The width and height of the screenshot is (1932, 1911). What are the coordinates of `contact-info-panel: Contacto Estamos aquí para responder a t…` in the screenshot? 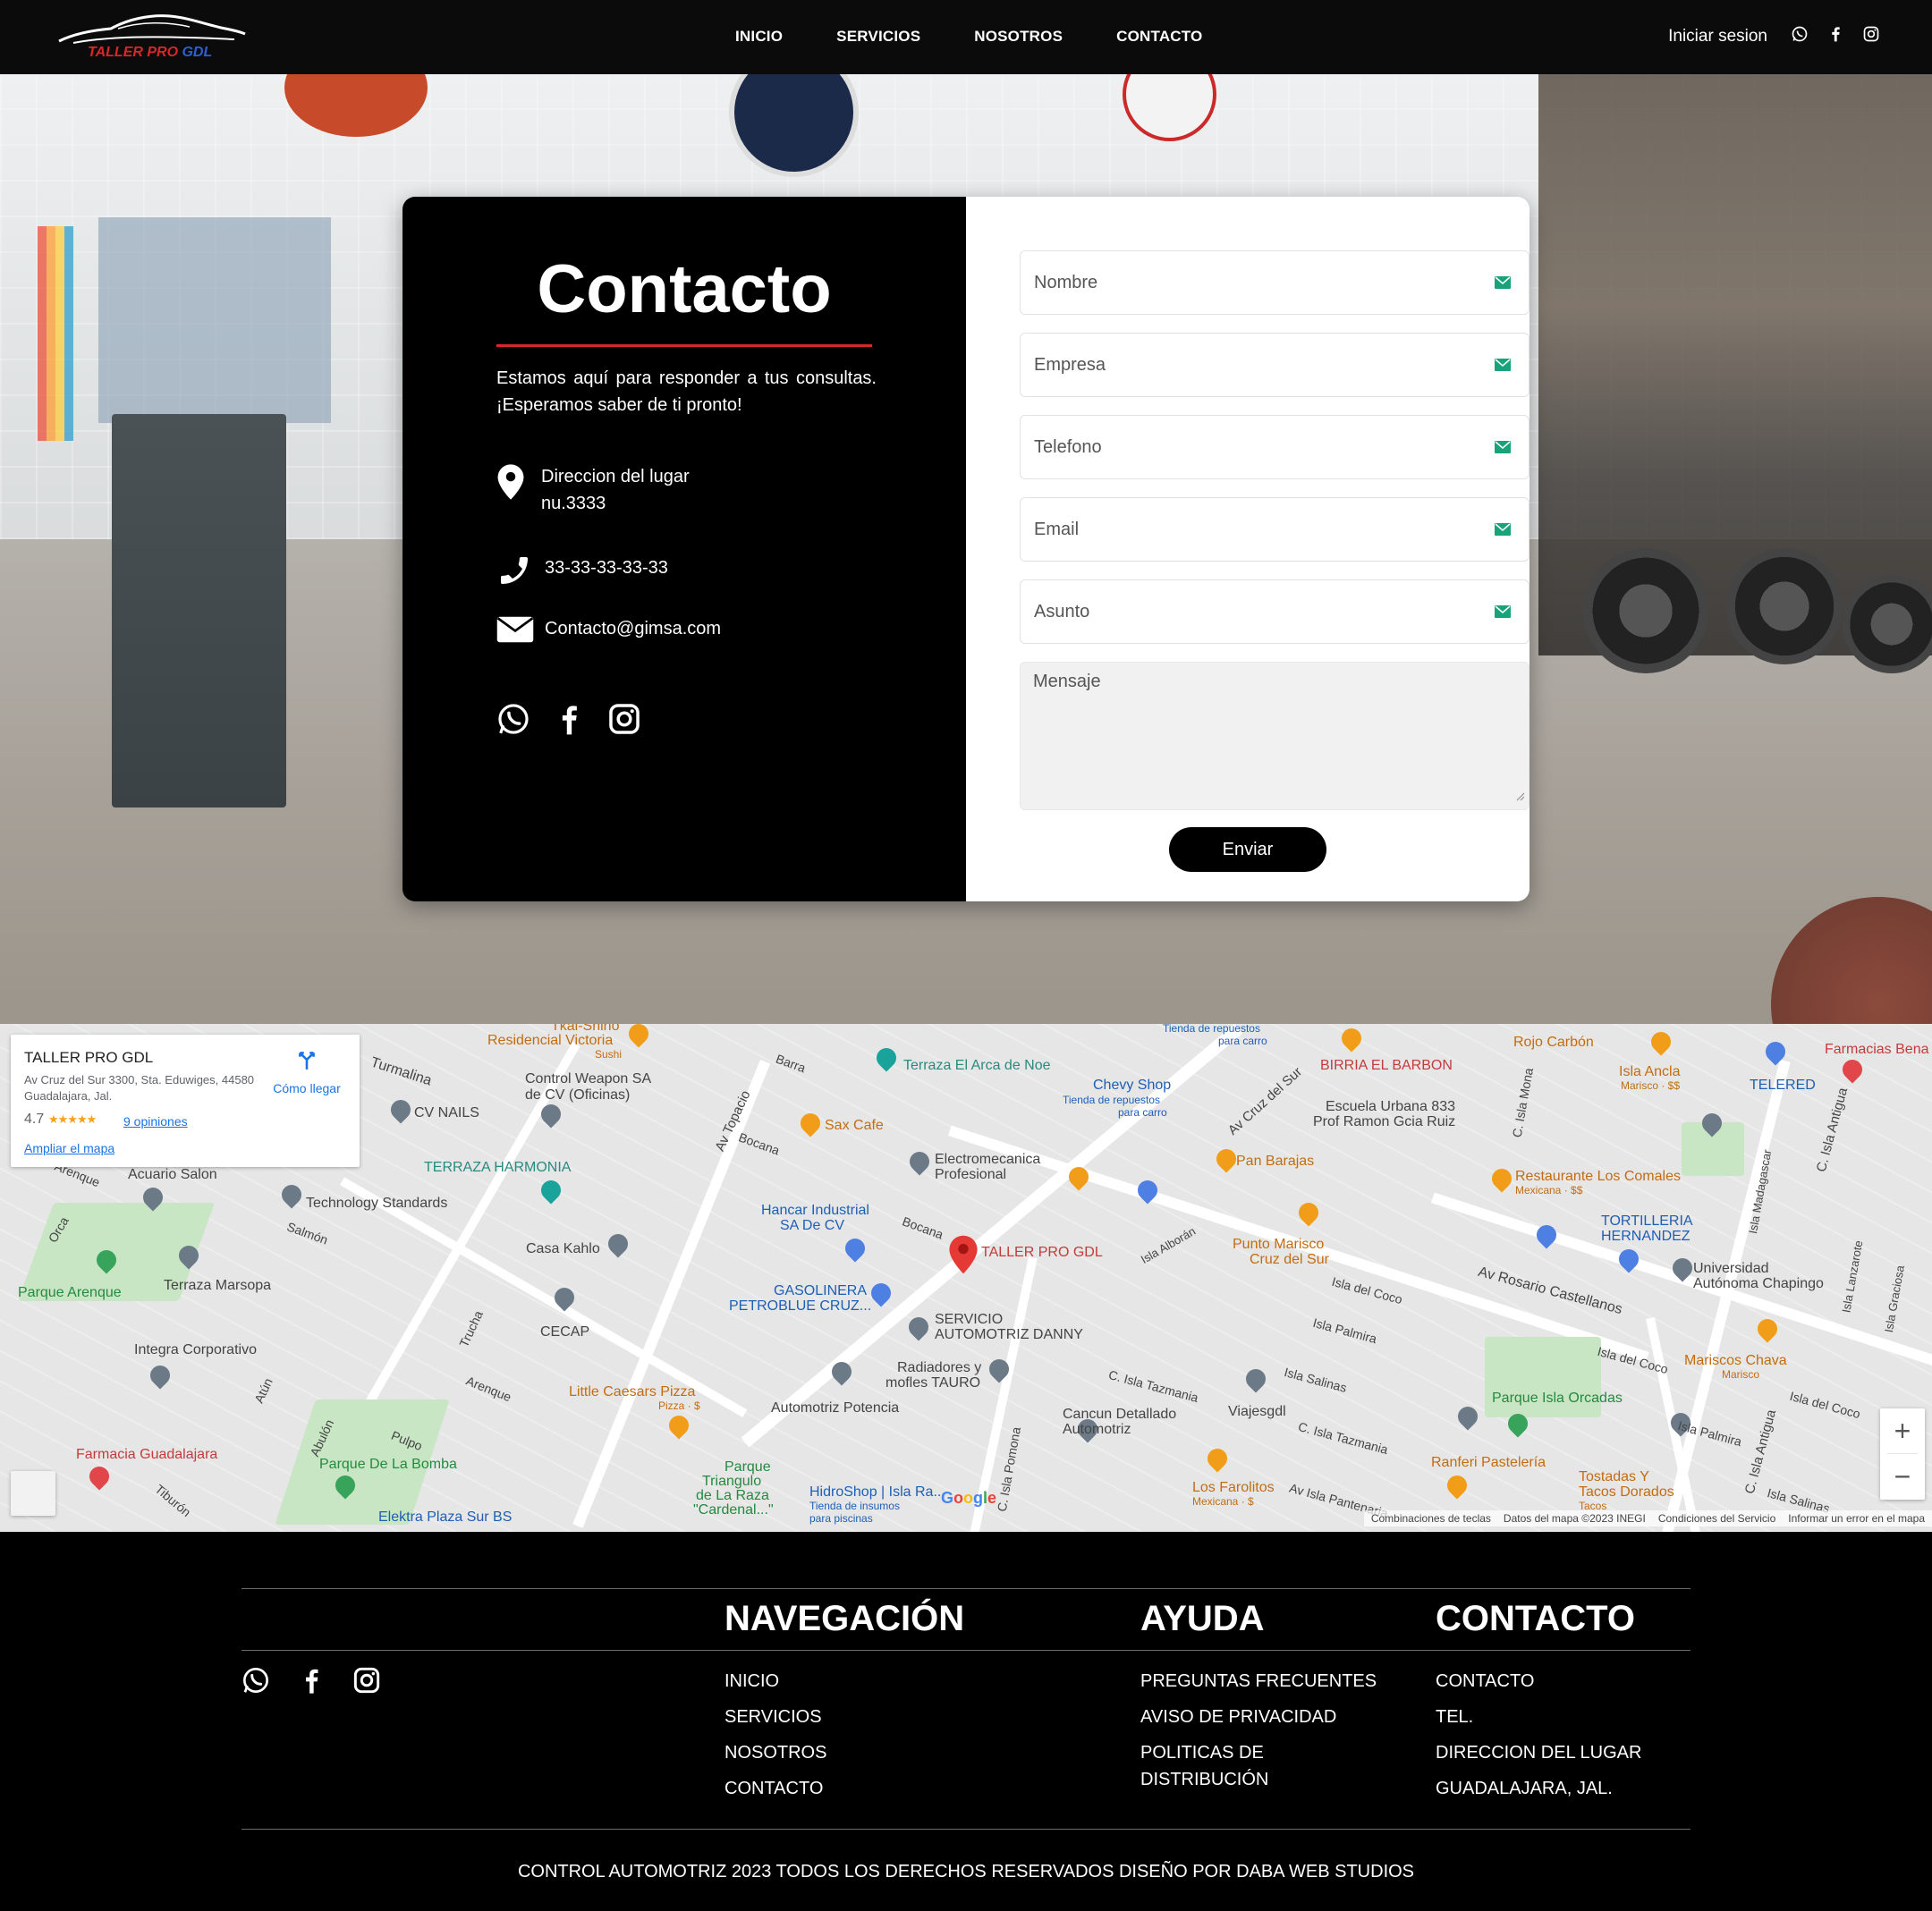 It's located at (684, 549).